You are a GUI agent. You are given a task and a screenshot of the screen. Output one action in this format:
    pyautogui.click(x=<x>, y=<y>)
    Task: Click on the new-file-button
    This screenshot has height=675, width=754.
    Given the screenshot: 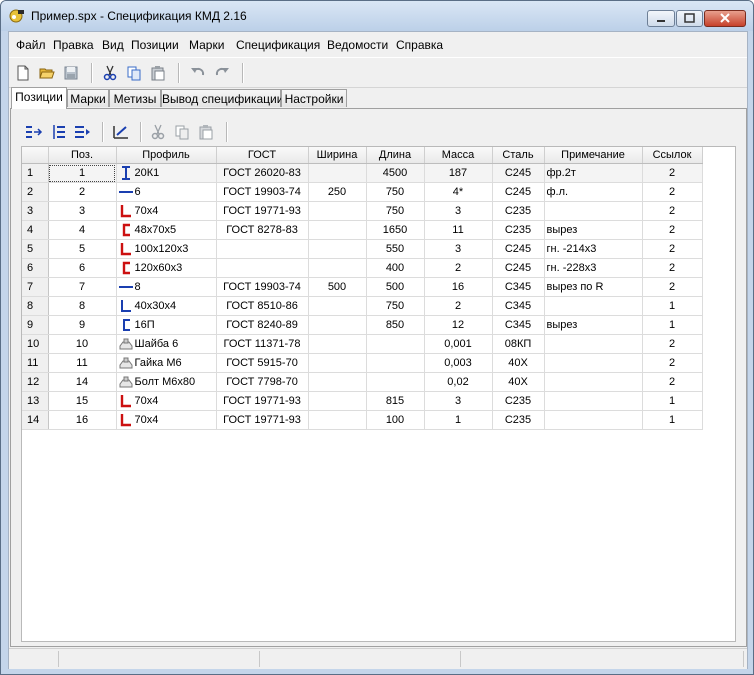 What is the action you would take?
    pyautogui.click(x=23, y=73)
    